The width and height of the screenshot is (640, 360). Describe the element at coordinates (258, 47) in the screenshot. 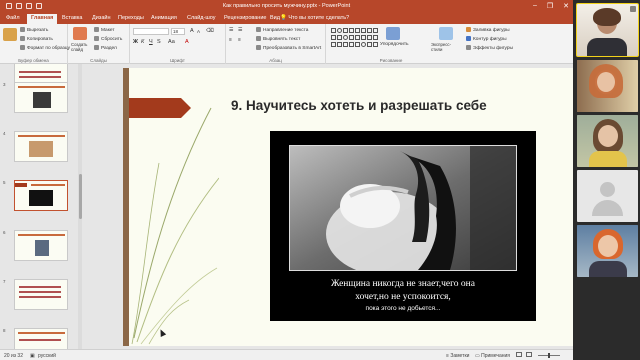

I see `smartart-icon` at that location.